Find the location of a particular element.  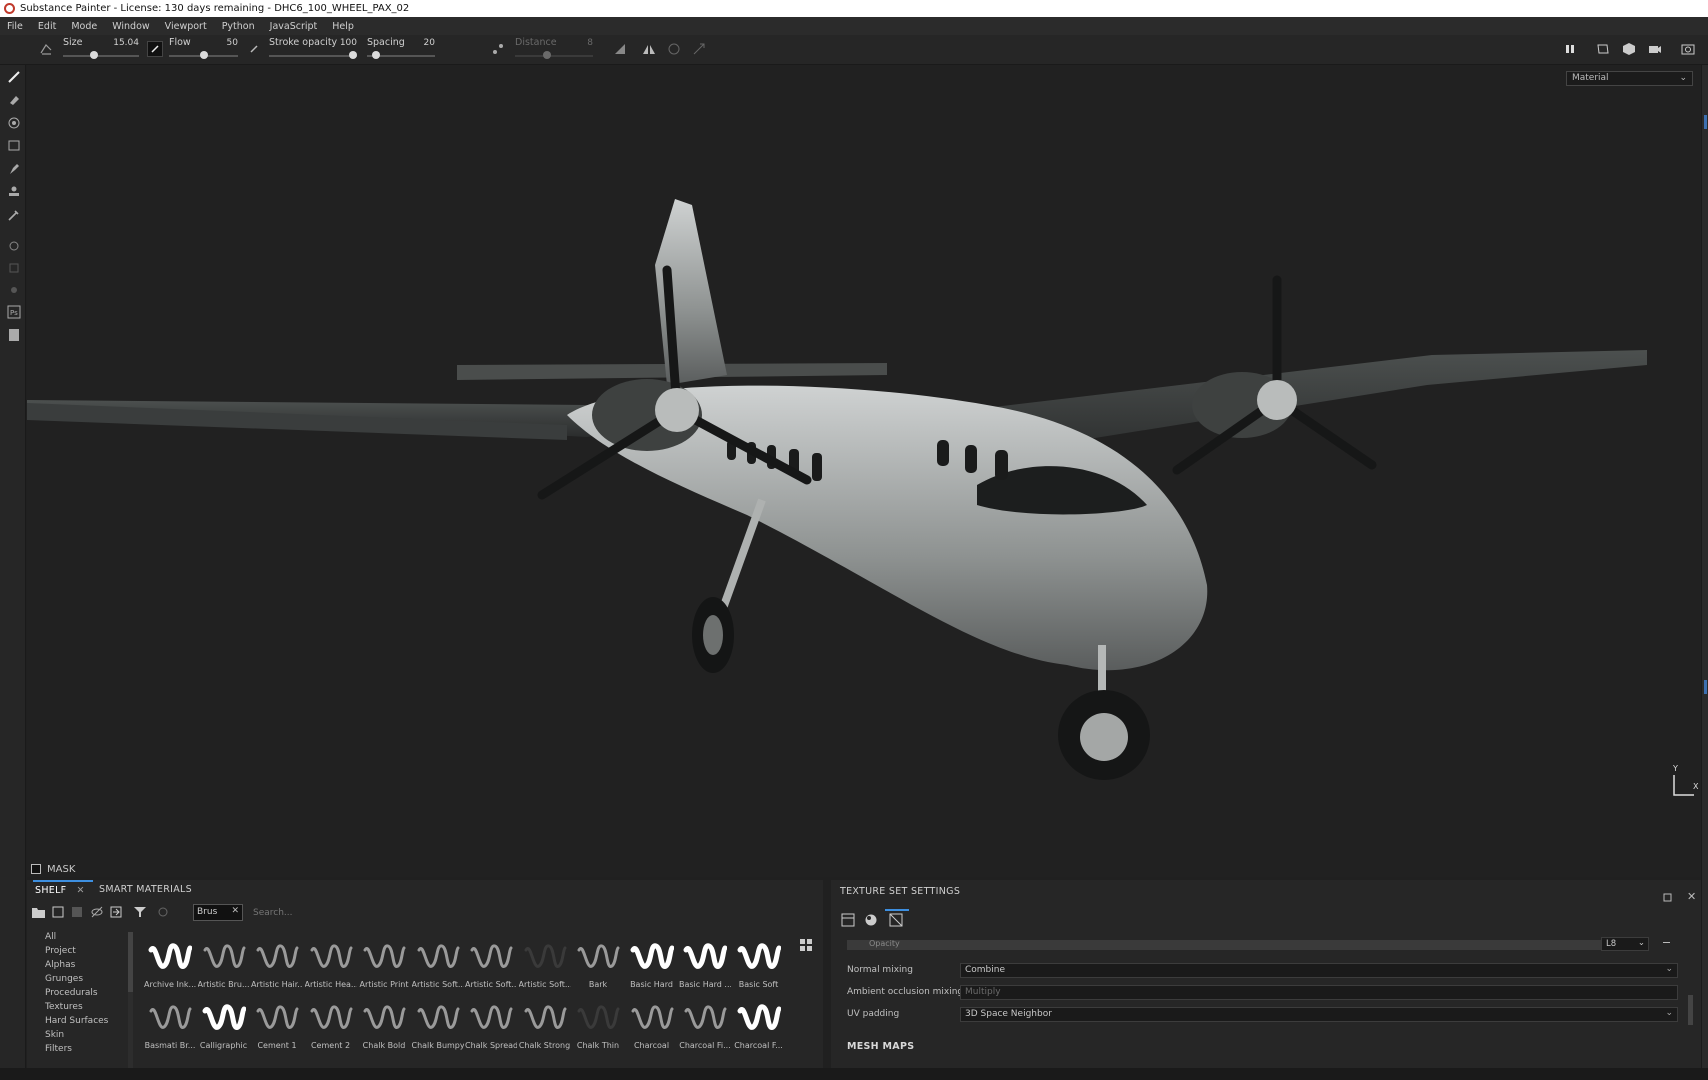

spacing-value: 20 is located at coordinates (429, 43).